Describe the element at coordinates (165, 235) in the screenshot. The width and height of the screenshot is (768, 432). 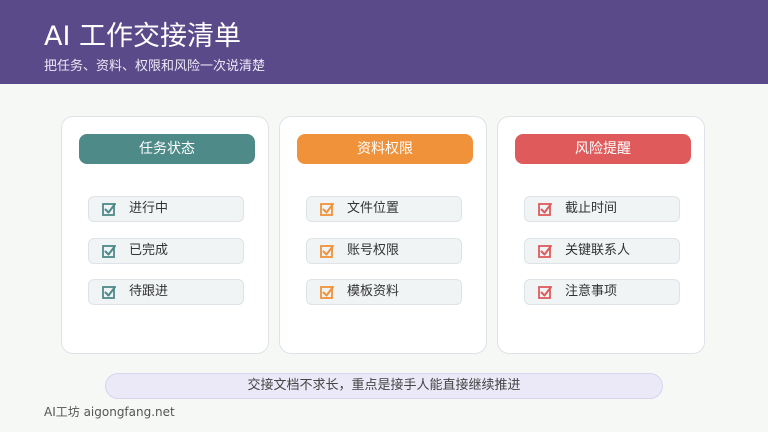
I see `card-task-status: 任务状态 进行中 已完成 待跟进` at that location.